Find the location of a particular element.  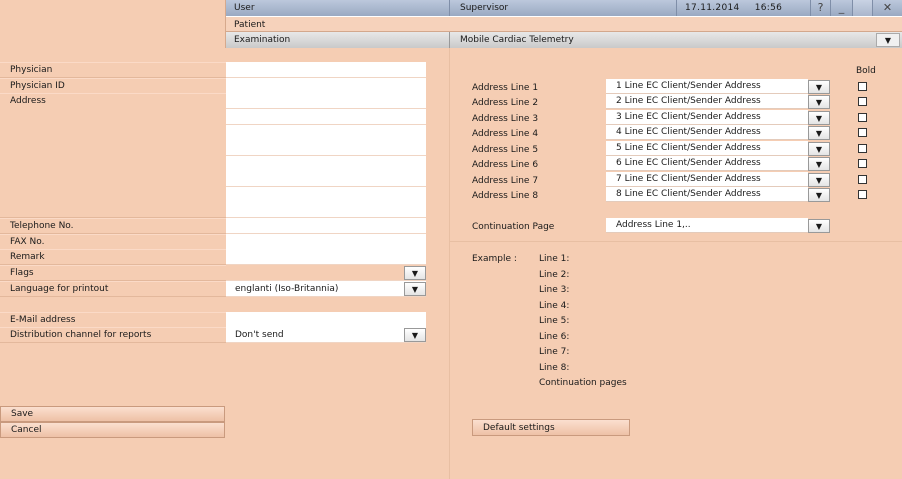

remark-label: Remark is located at coordinates (113, 257).